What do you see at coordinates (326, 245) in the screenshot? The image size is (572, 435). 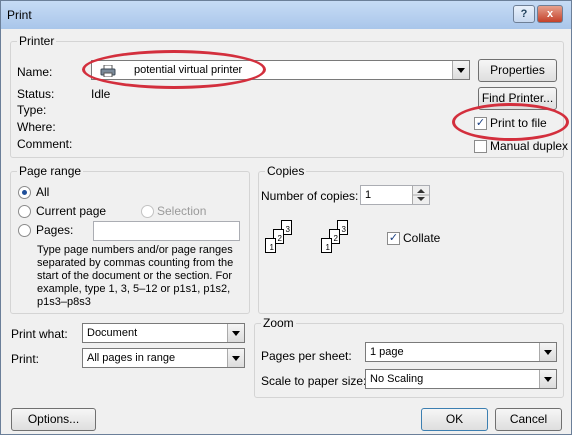 I see `collate-page-1b: 1` at bounding box center [326, 245].